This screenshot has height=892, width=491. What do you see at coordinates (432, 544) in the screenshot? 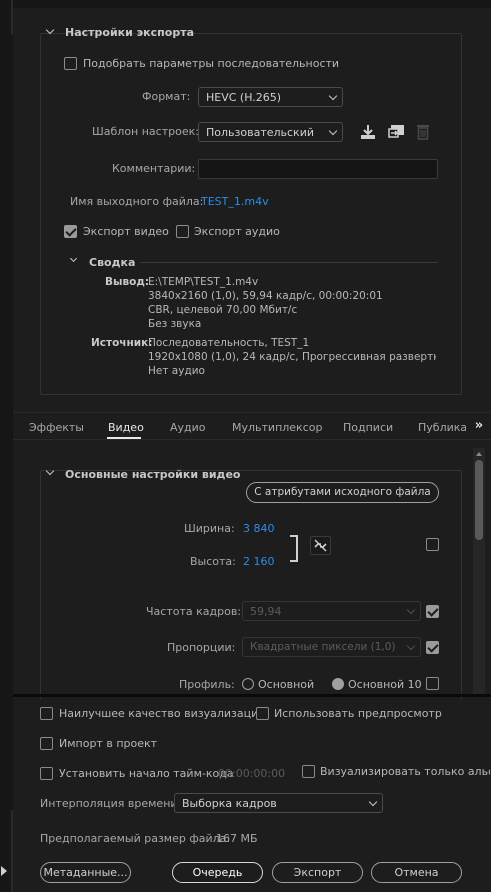
I see `dimensions-override-checkbox` at bounding box center [432, 544].